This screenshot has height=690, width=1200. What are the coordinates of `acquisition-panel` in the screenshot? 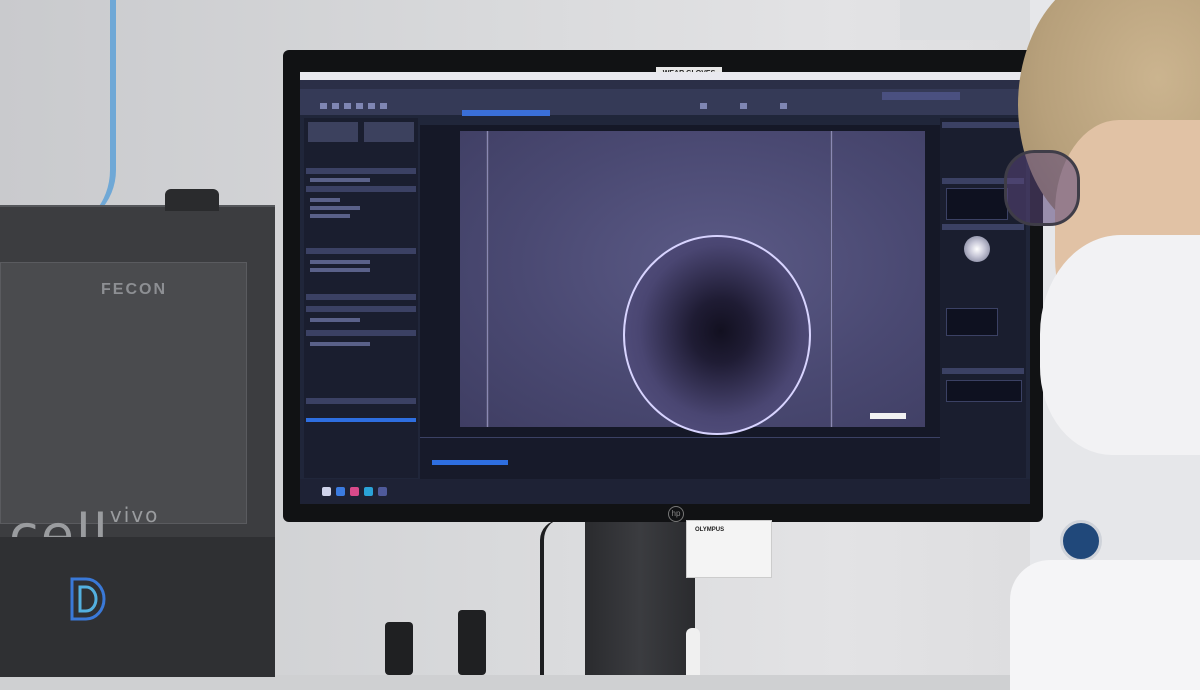 It's located at (361, 298).